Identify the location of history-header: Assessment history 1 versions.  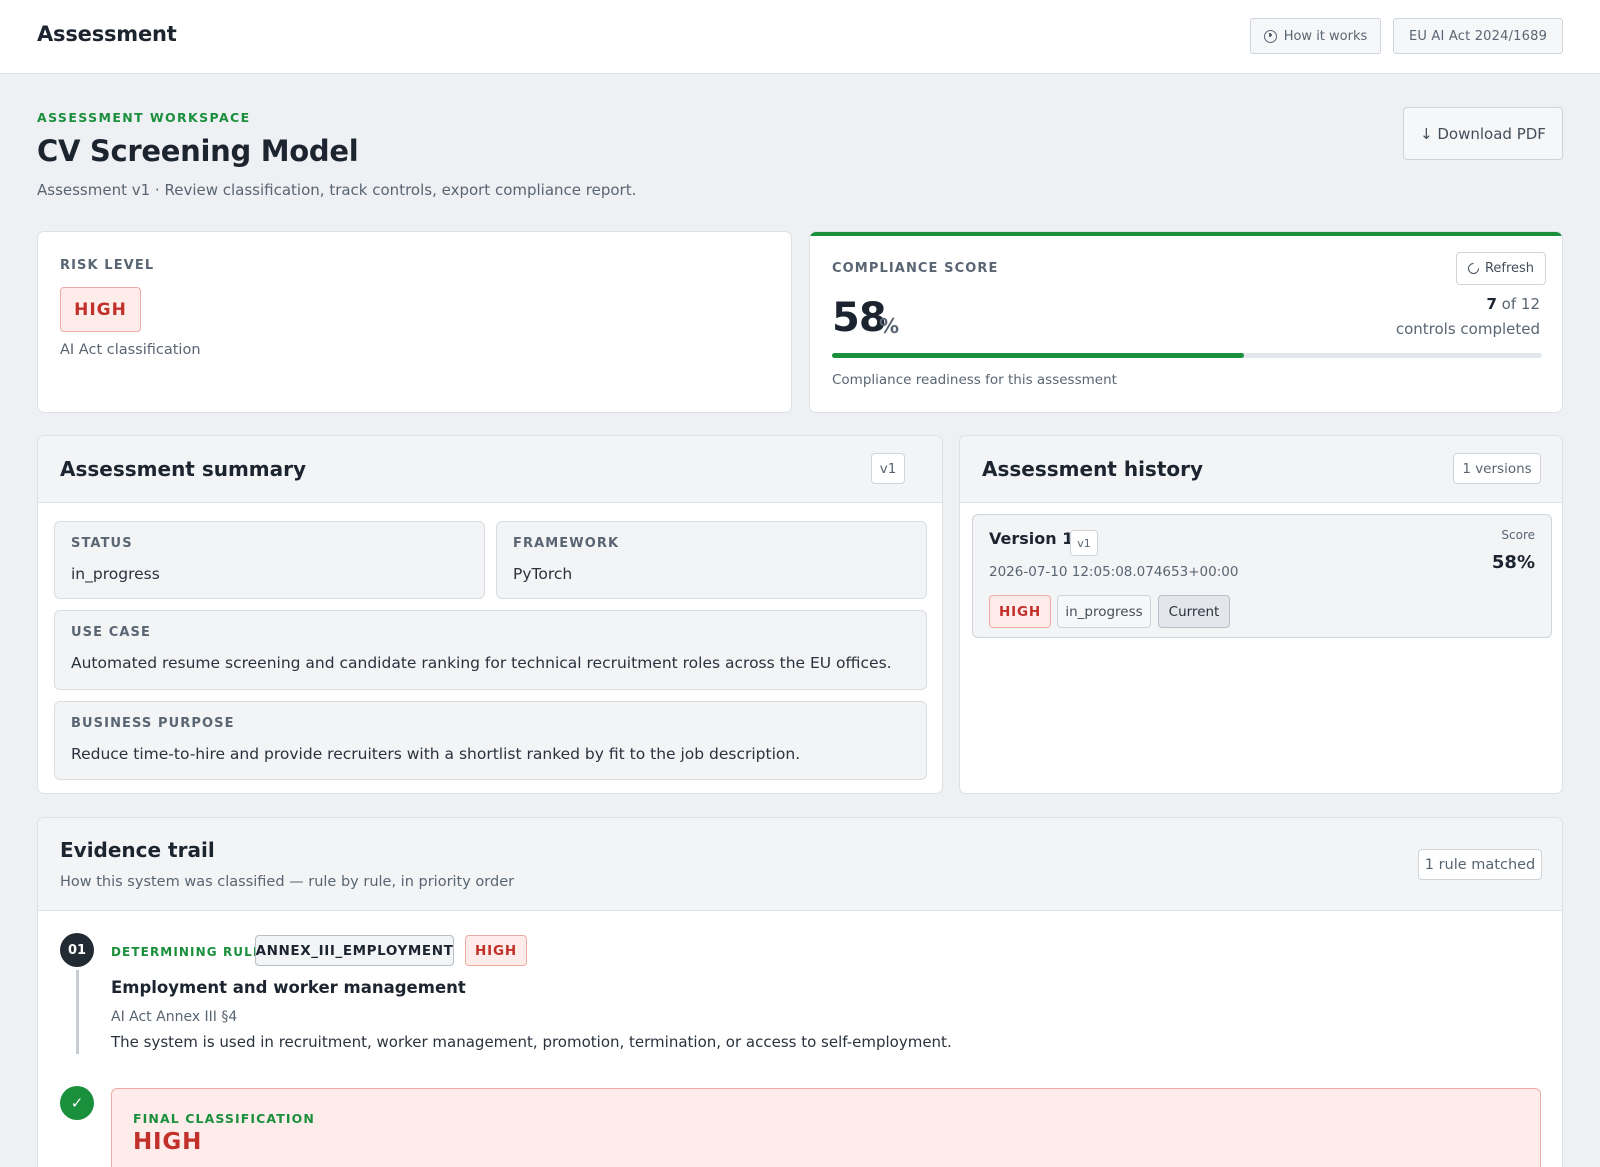
(1261, 469).